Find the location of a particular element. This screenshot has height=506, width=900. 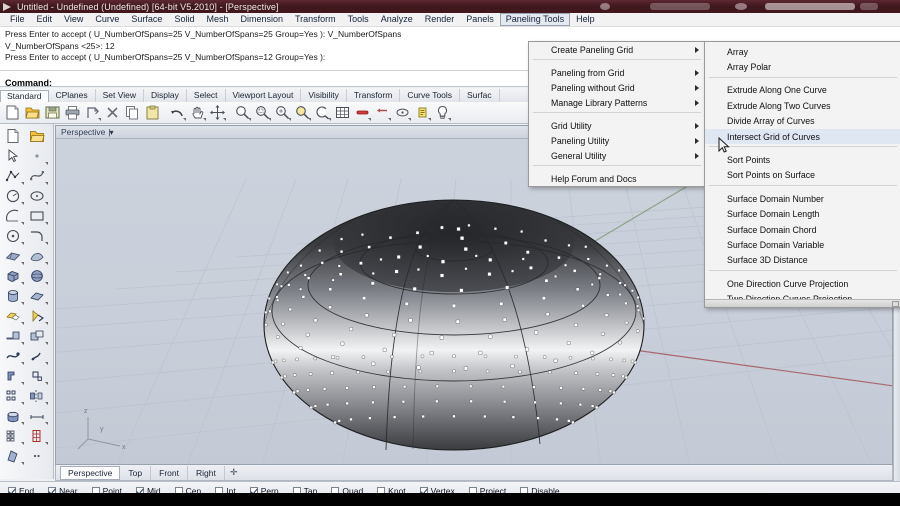

extrude-solid-icon is located at coordinates (14, 316).